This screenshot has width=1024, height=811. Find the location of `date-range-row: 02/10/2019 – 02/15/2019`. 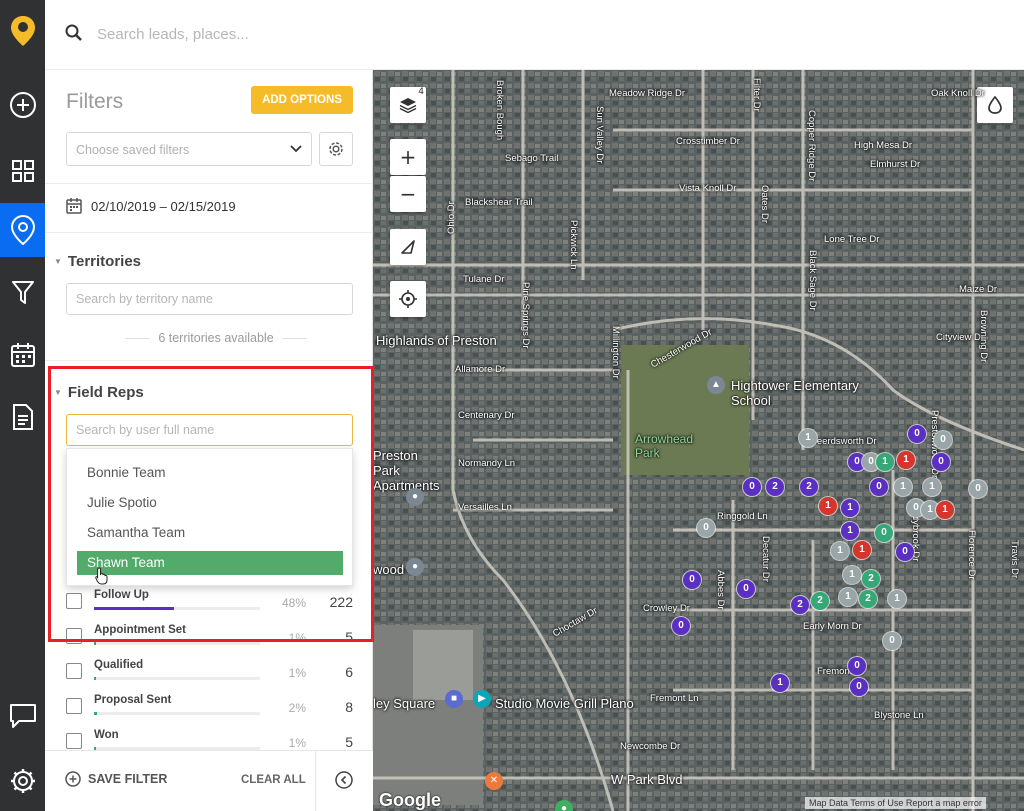

date-range-row: 02/10/2019 – 02/15/2019 is located at coordinates (151, 206).